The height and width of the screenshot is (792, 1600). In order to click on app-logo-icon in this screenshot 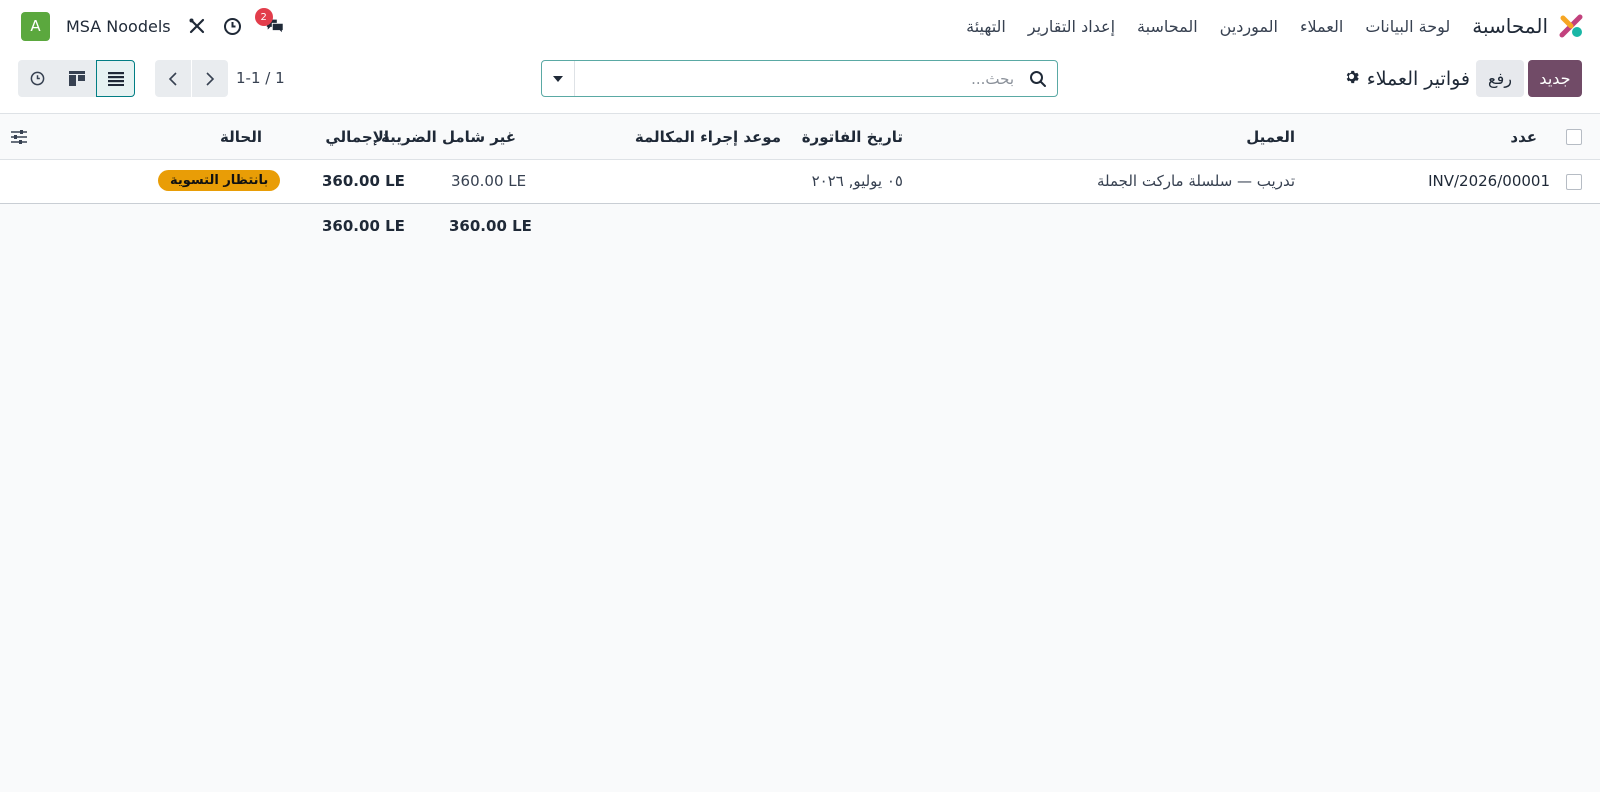, I will do `click(1571, 26)`.